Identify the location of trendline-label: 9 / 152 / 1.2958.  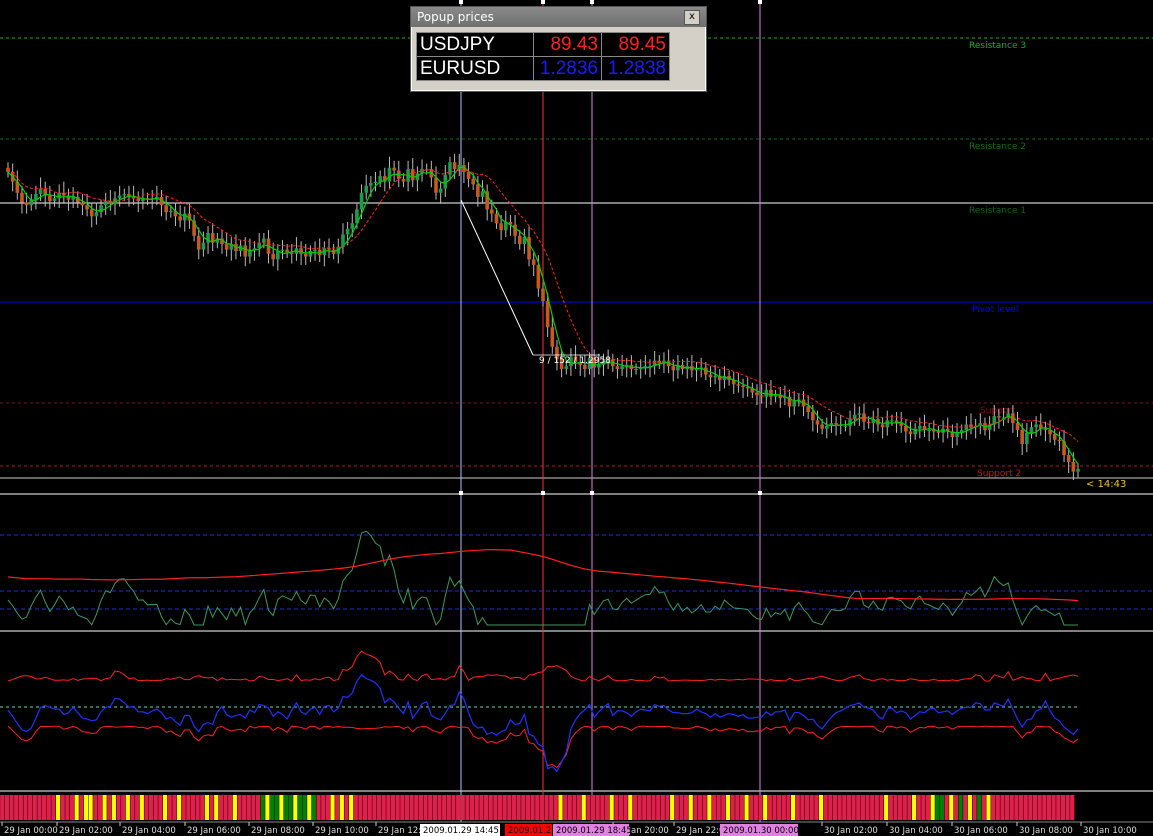
(575, 361).